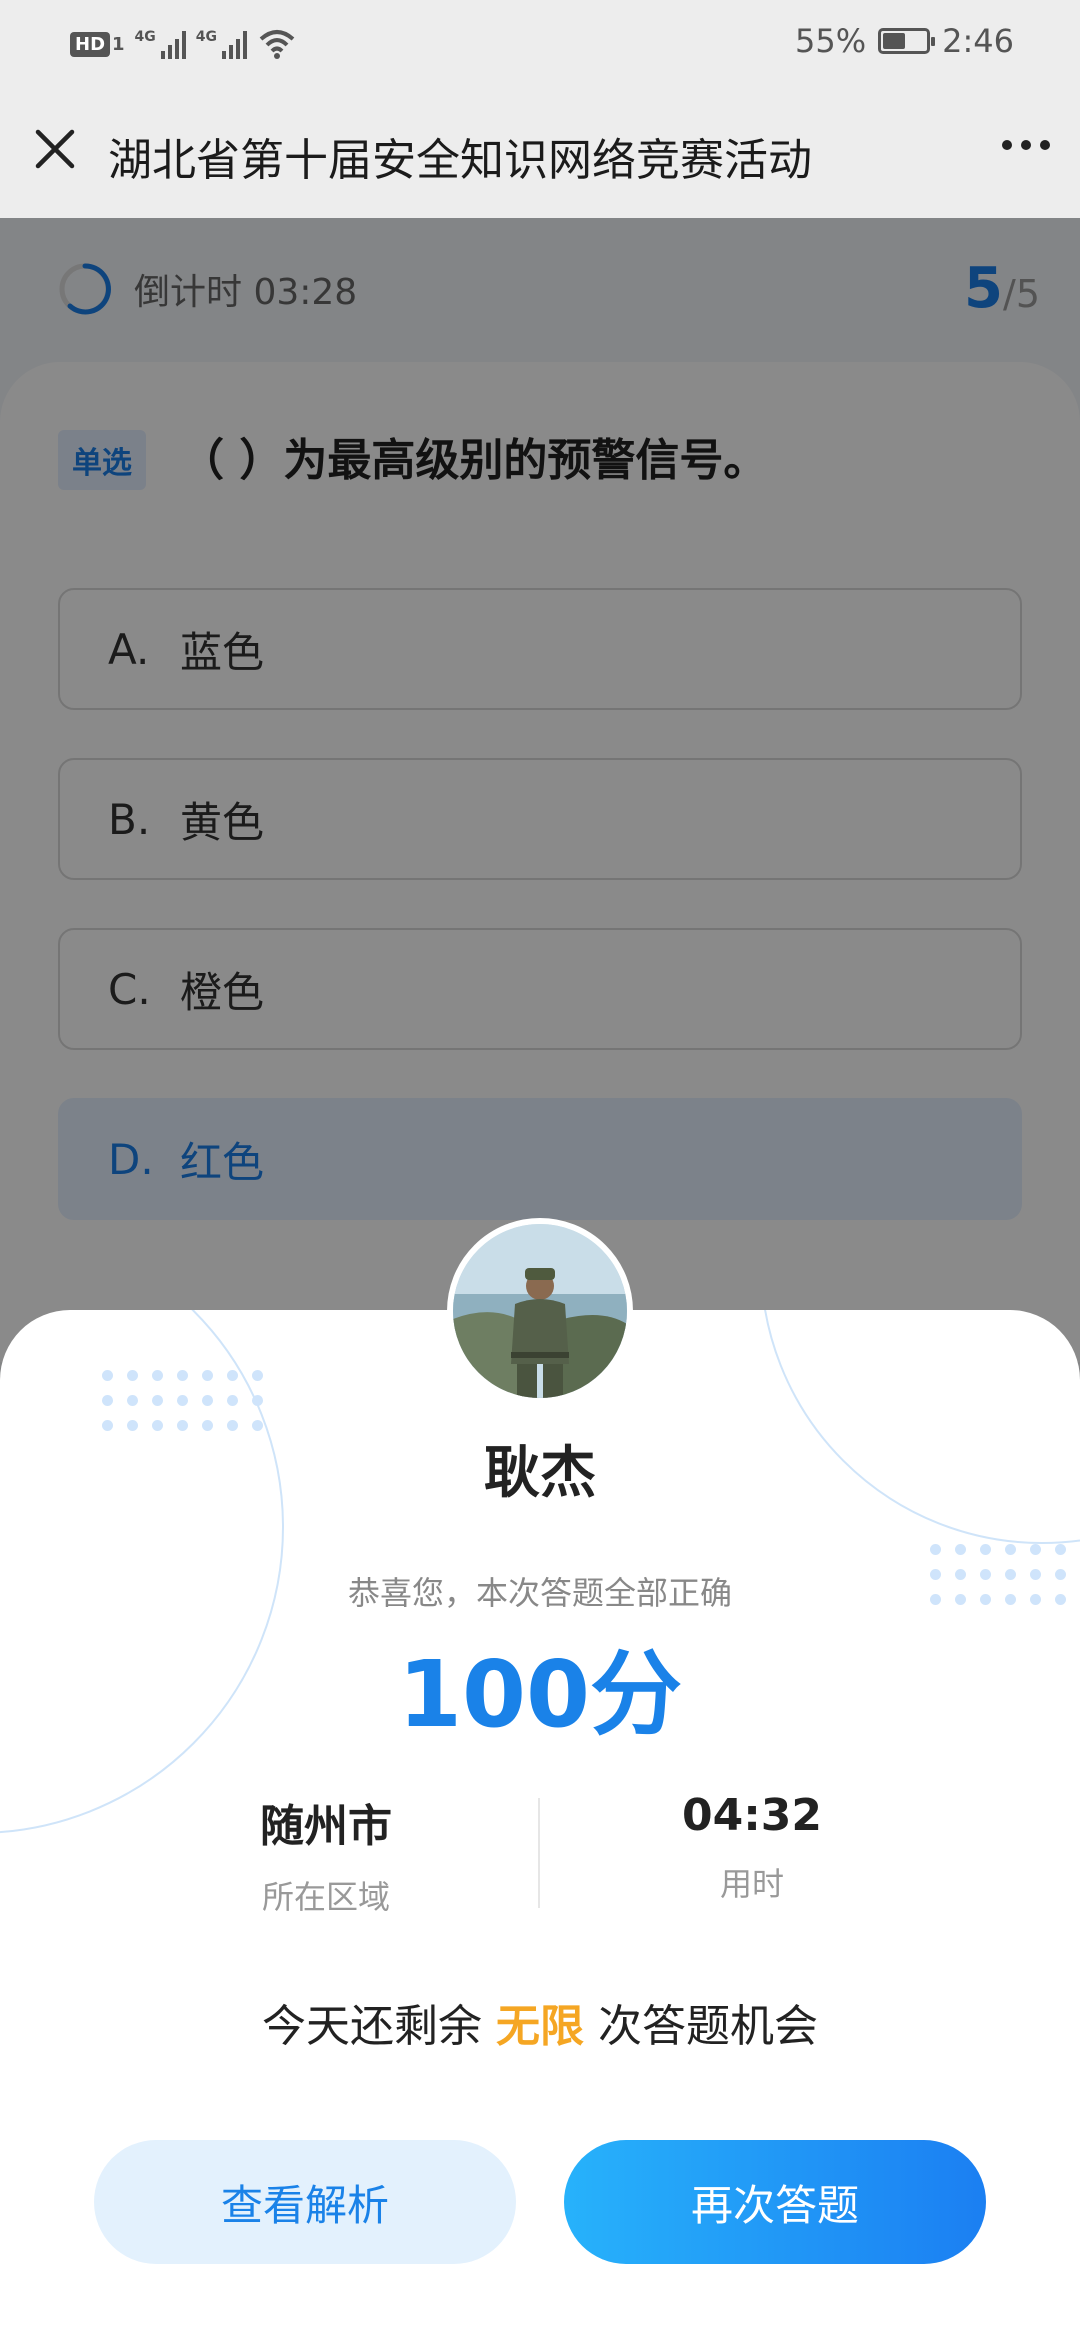 Image resolution: width=1080 pixels, height=2340 pixels. I want to click on score: 100分, so click(540, 1694).